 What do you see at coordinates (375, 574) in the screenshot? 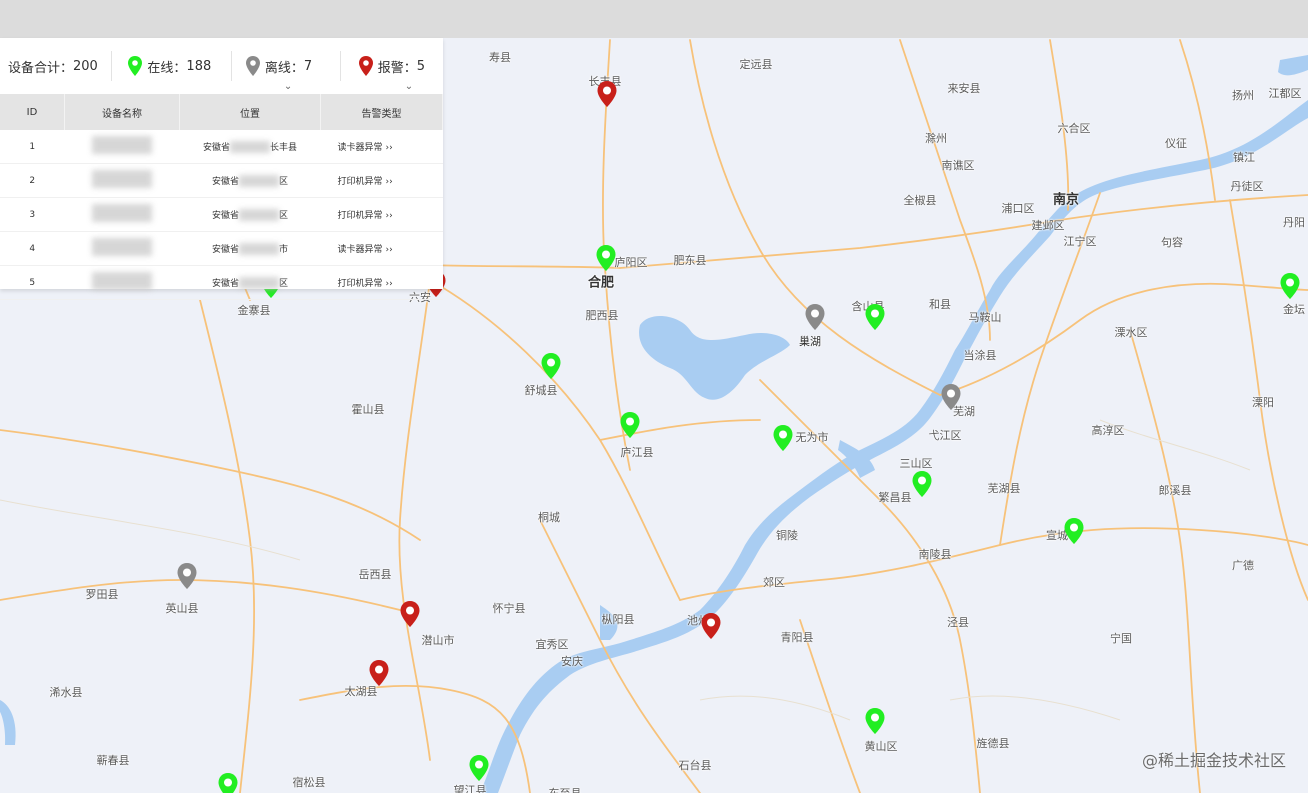
I see `place-label: 岳西县` at bounding box center [375, 574].